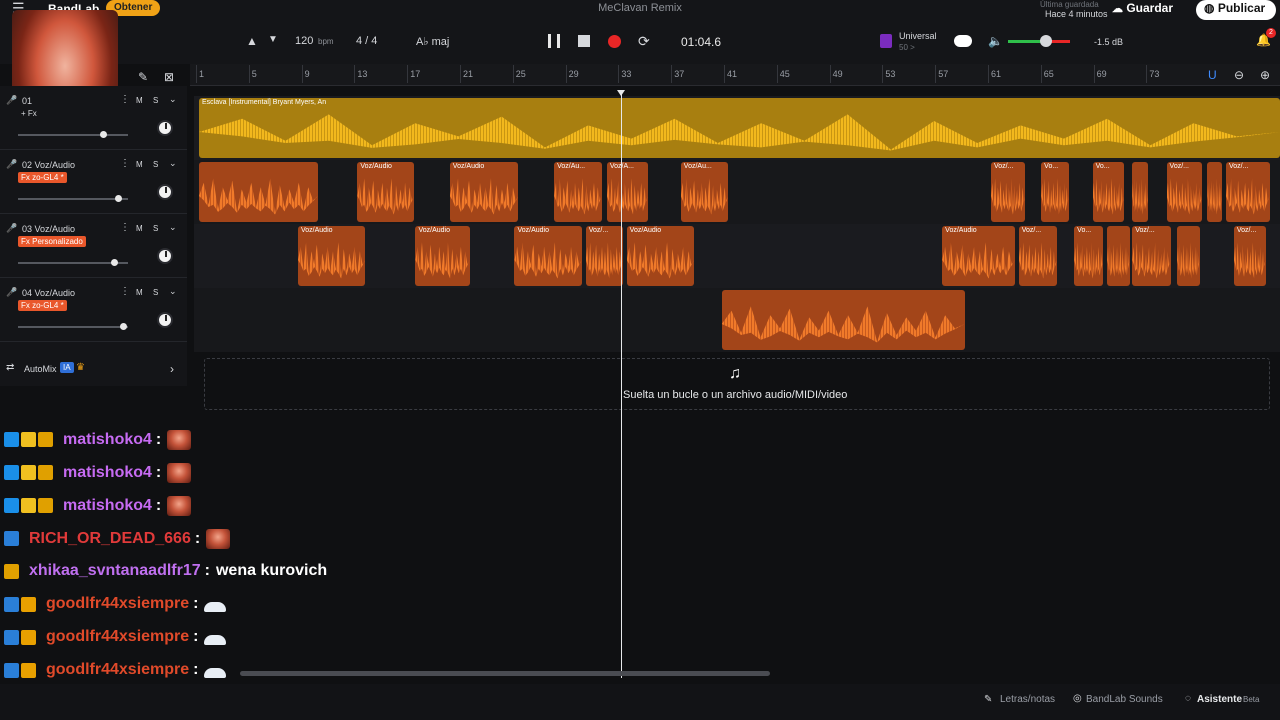  What do you see at coordinates (1236, 10) in the screenshot?
I see `publish-button: ◍ Publicar` at bounding box center [1236, 10].